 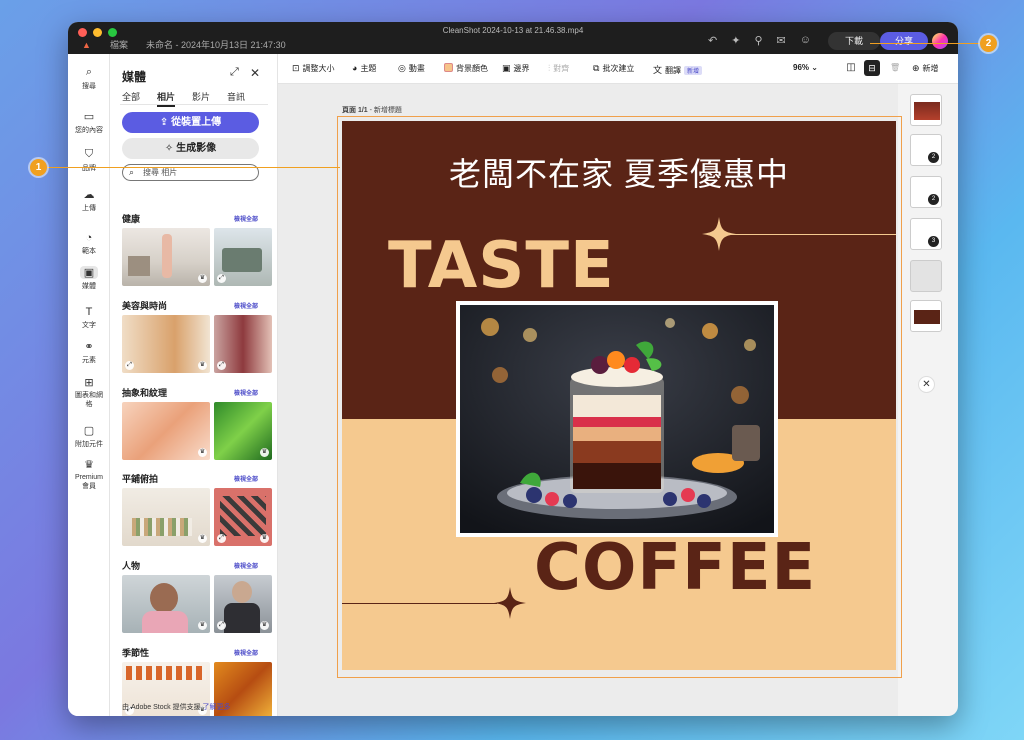 What do you see at coordinates (136, 653) in the screenshot?
I see `section-title: 季節性` at bounding box center [136, 653].